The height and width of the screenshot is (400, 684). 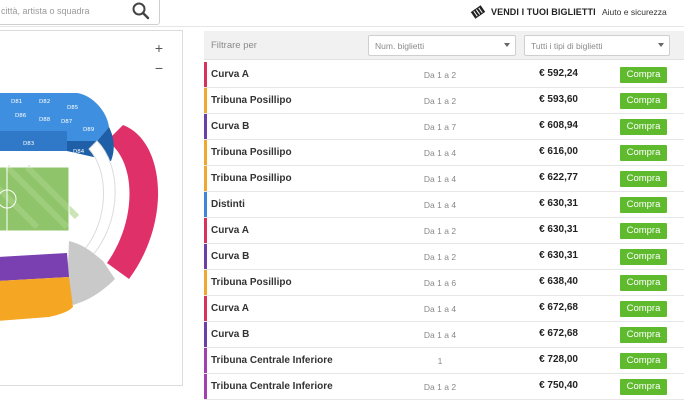 What do you see at coordinates (634, 12) in the screenshot?
I see `help-safety-link: Aiuto e sicurezza` at bounding box center [634, 12].